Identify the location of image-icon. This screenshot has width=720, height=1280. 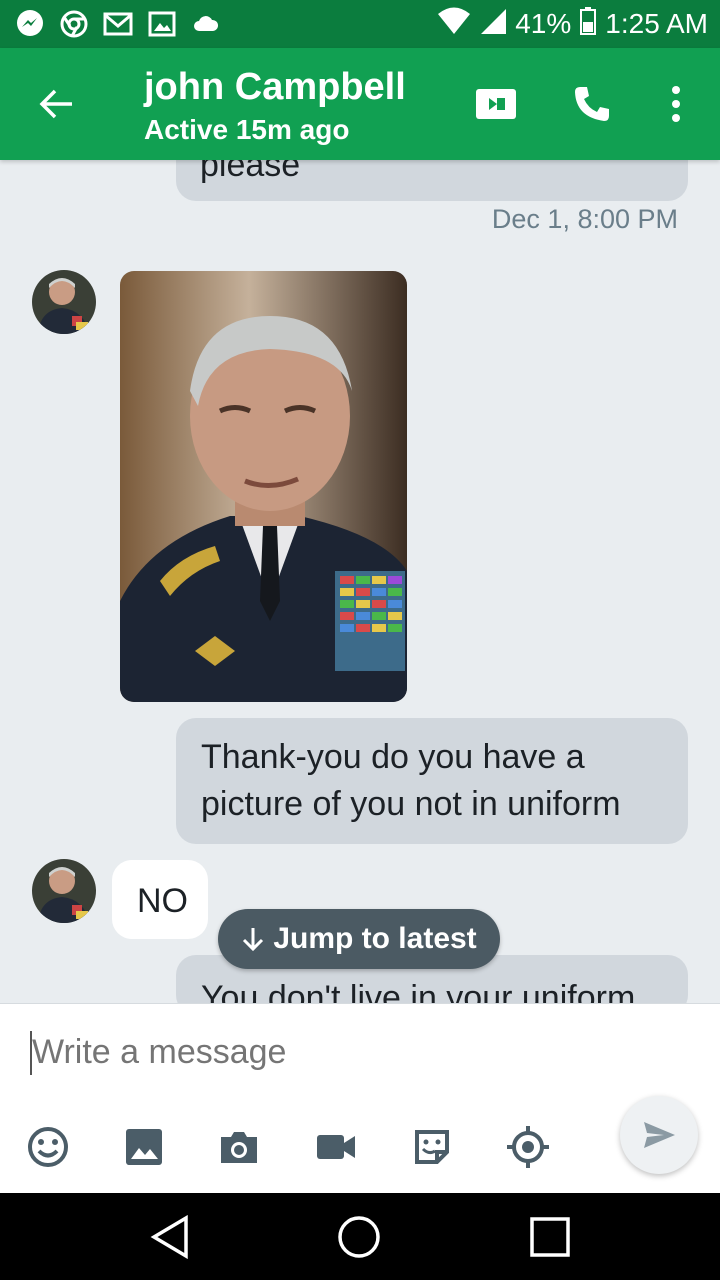
(144, 1147).